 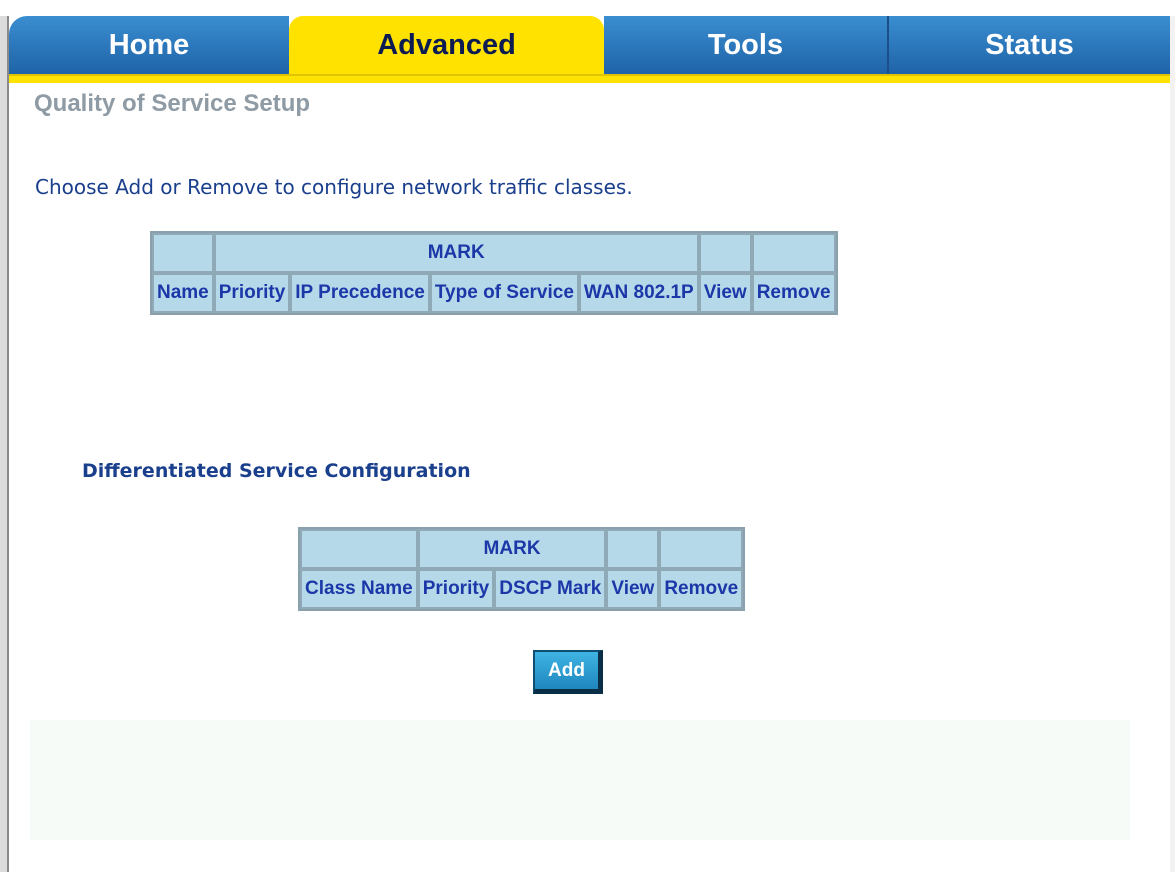 What do you see at coordinates (446, 45) in the screenshot?
I see `tab-advanced: Advanced` at bounding box center [446, 45].